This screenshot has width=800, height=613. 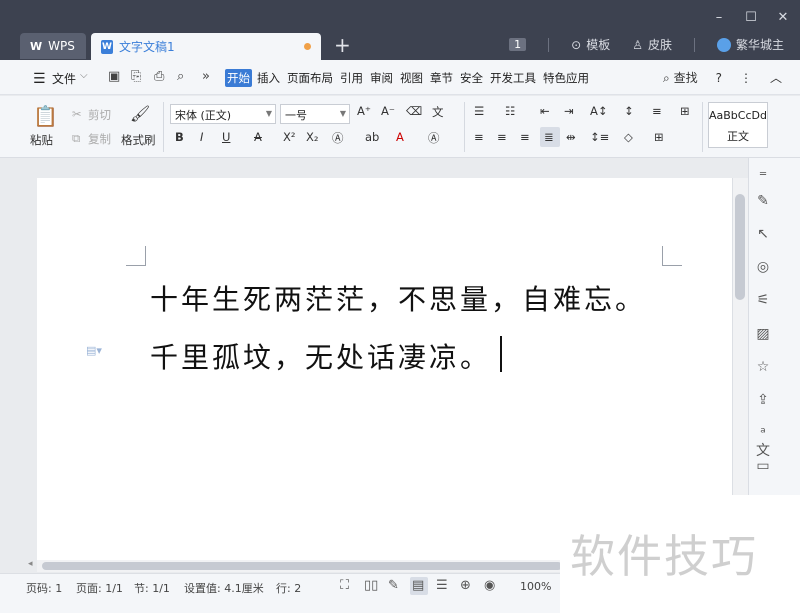 What do you see at coordinates (99, 588) in the screenshot?
I see `status-page: 页面: 1/1` at bounding box center [99, 588].